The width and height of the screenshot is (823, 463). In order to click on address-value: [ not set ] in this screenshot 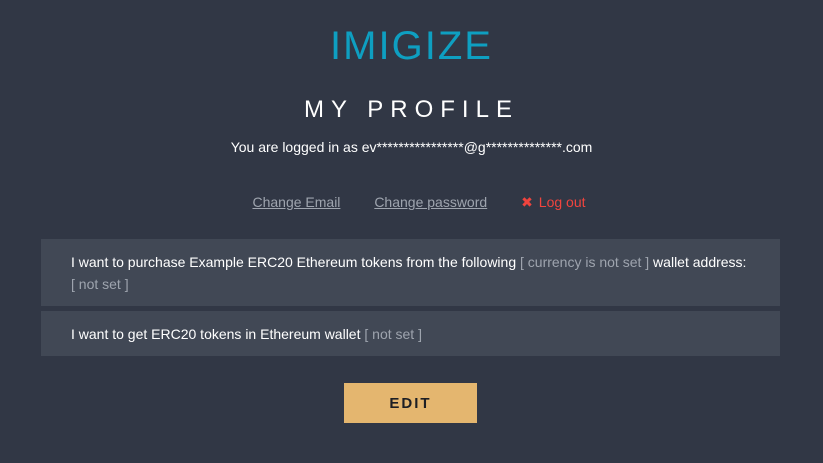, I will do `click(100, 284)`.